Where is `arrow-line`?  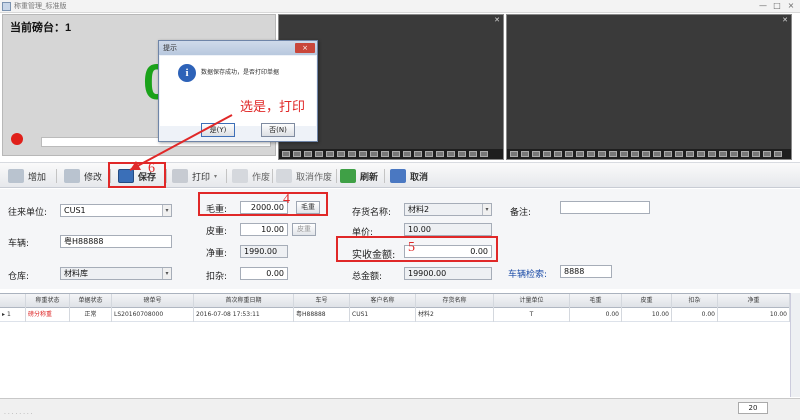
arrow-line is located at coordinates (181, 142).